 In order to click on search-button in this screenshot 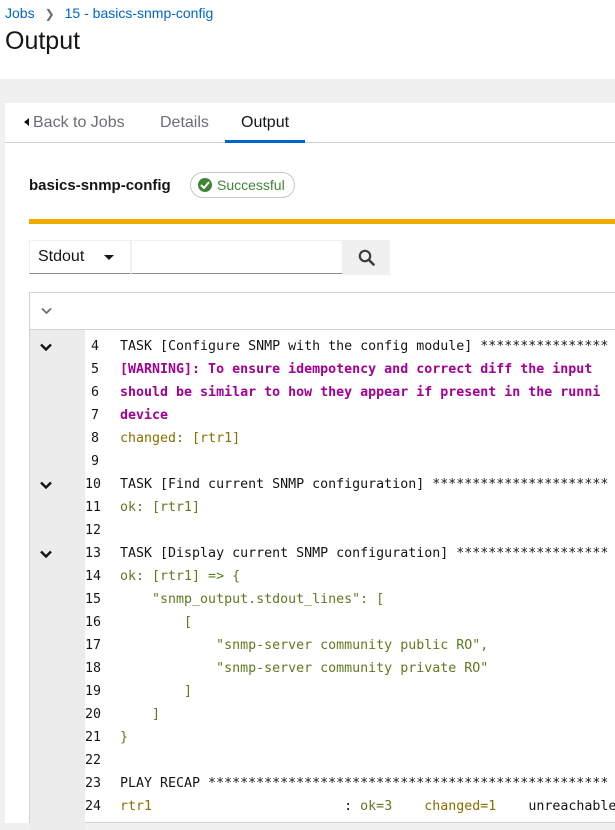, I will do `click(366, 257)`.